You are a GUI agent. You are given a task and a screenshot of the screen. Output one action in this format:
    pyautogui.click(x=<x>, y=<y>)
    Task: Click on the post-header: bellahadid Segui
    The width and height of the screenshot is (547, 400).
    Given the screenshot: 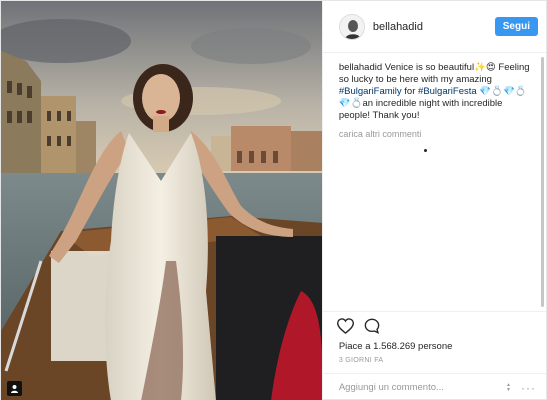 What is the action you would take?
    pyautogui.click(x=434, y=27)
    